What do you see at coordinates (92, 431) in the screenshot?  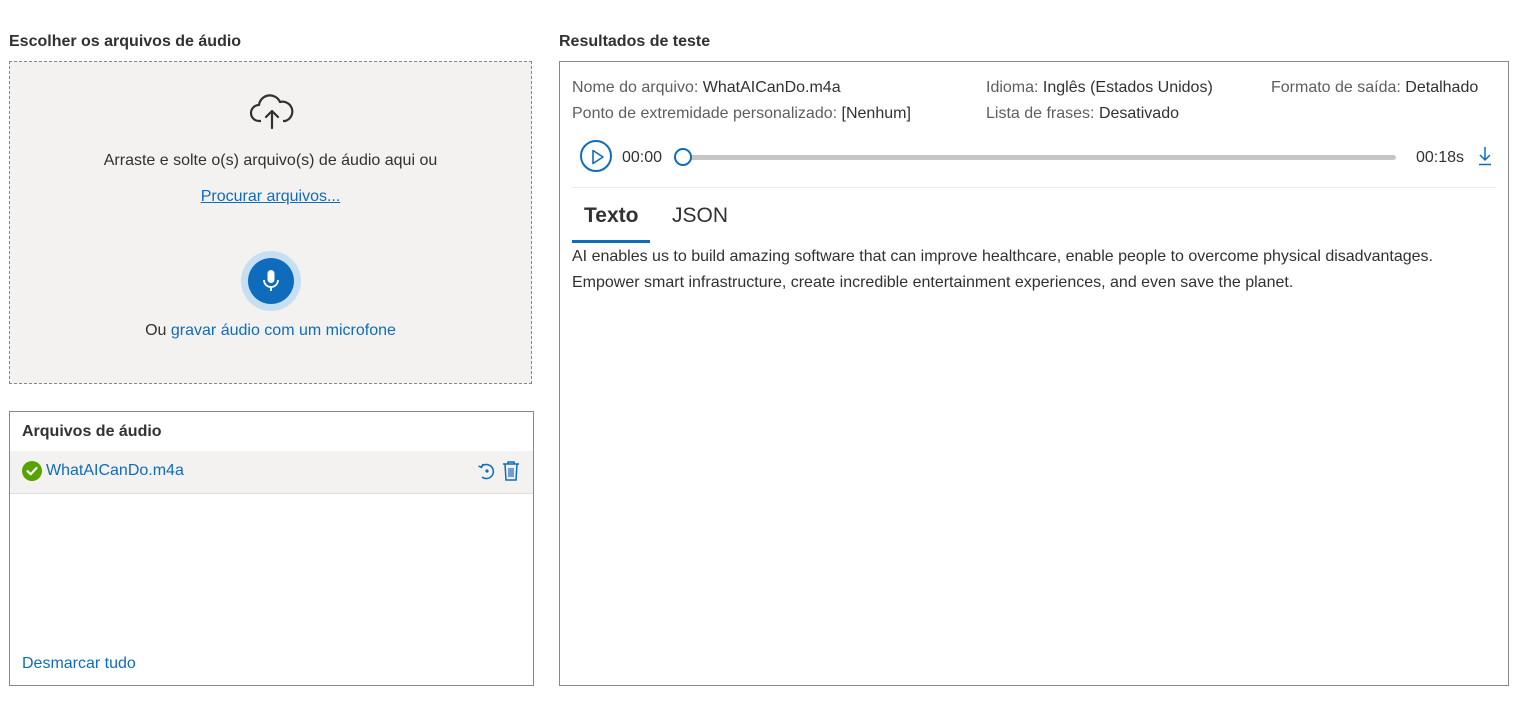 I see `audio-files-title: Arquivos de áudio` at bounding box center [92, 431].